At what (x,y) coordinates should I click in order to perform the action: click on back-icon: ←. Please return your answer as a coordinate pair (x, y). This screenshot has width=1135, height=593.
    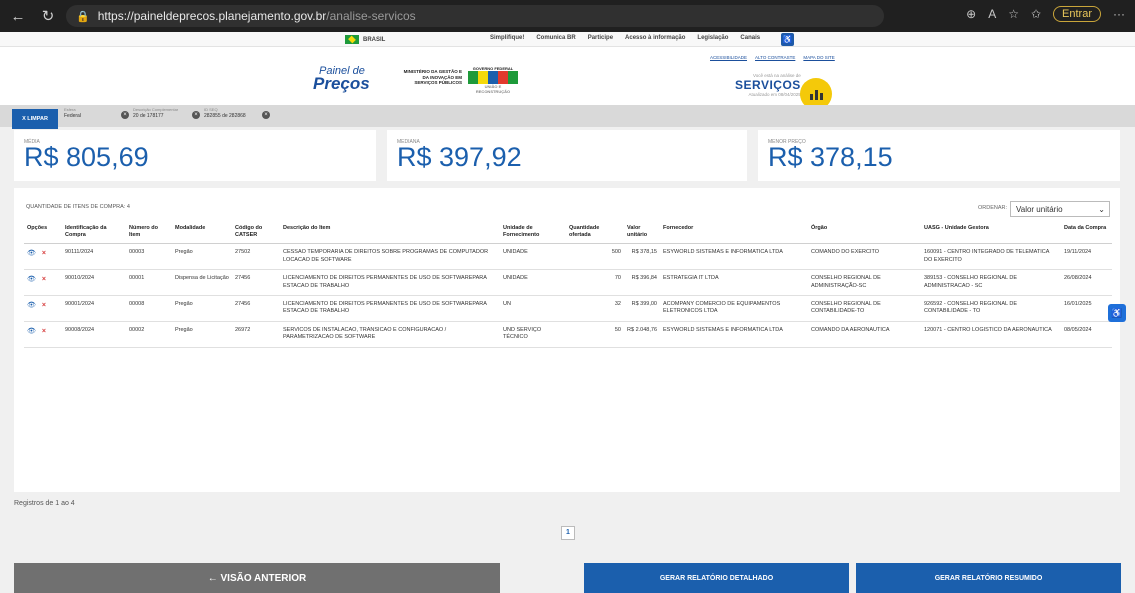
    Looking at the image, I should click on (18, 16).